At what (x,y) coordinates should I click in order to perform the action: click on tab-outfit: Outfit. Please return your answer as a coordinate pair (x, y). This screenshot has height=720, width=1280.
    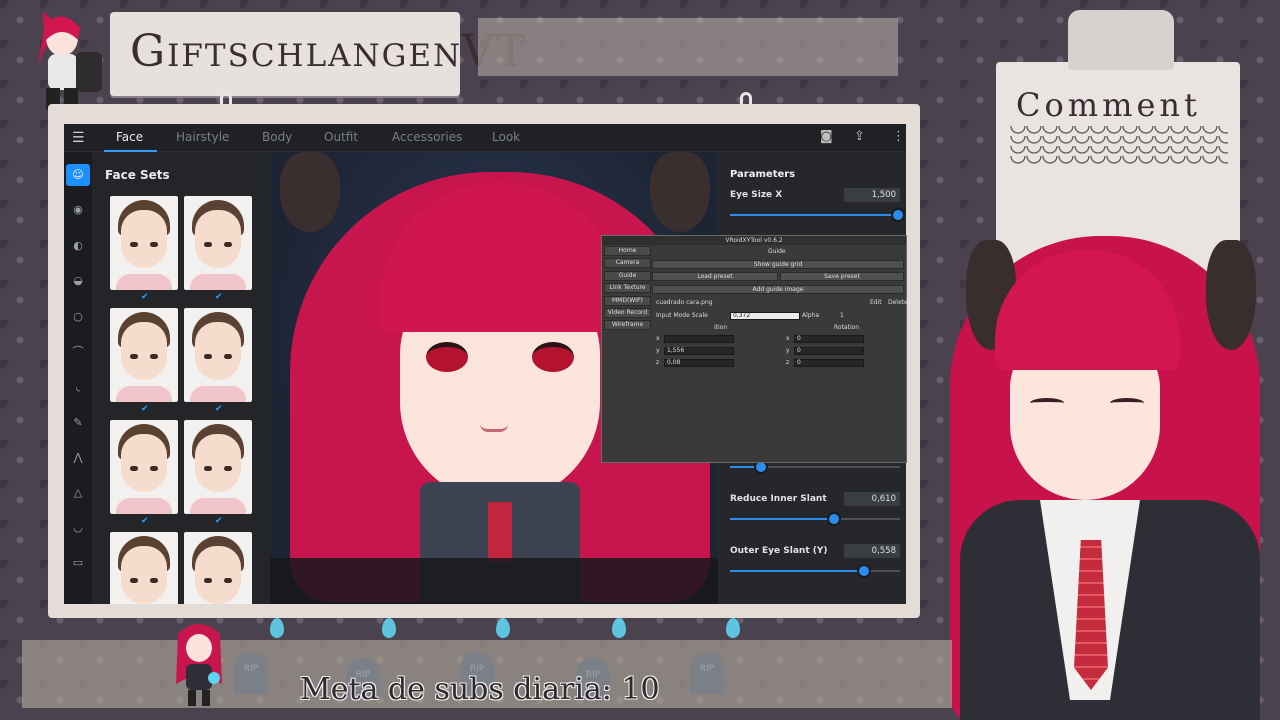
    Looking at the image, I should click on (341, 137).